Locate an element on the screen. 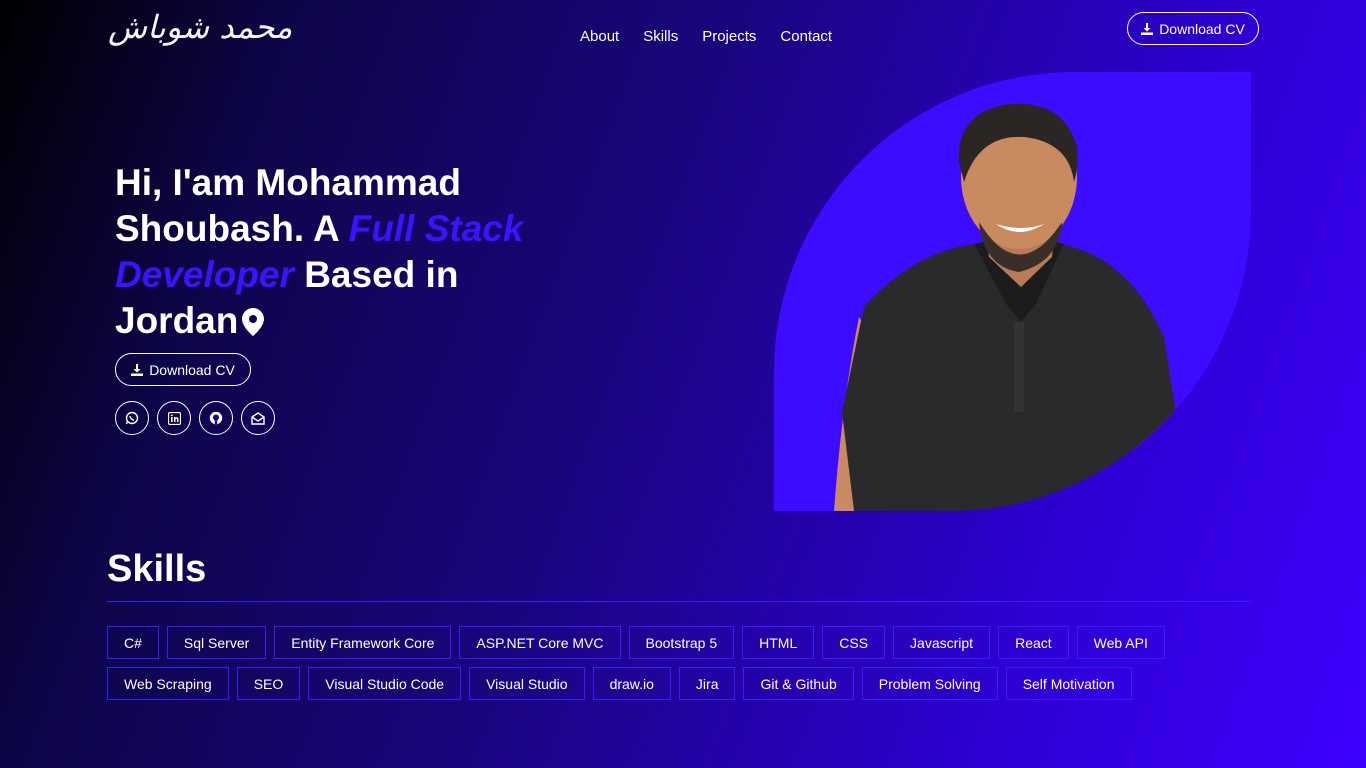 The width and height of the screenshot is (1366, 768). skill-tag: C# is located at coordinates (133, 642).